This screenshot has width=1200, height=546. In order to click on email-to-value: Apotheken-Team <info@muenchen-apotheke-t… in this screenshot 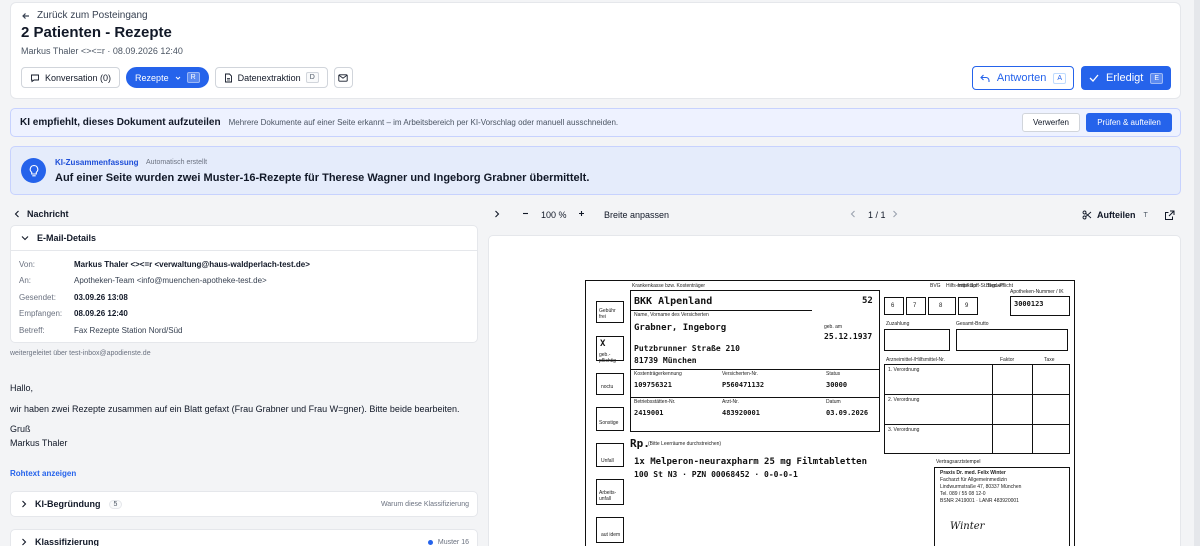, I will do `click(170, 280)`.